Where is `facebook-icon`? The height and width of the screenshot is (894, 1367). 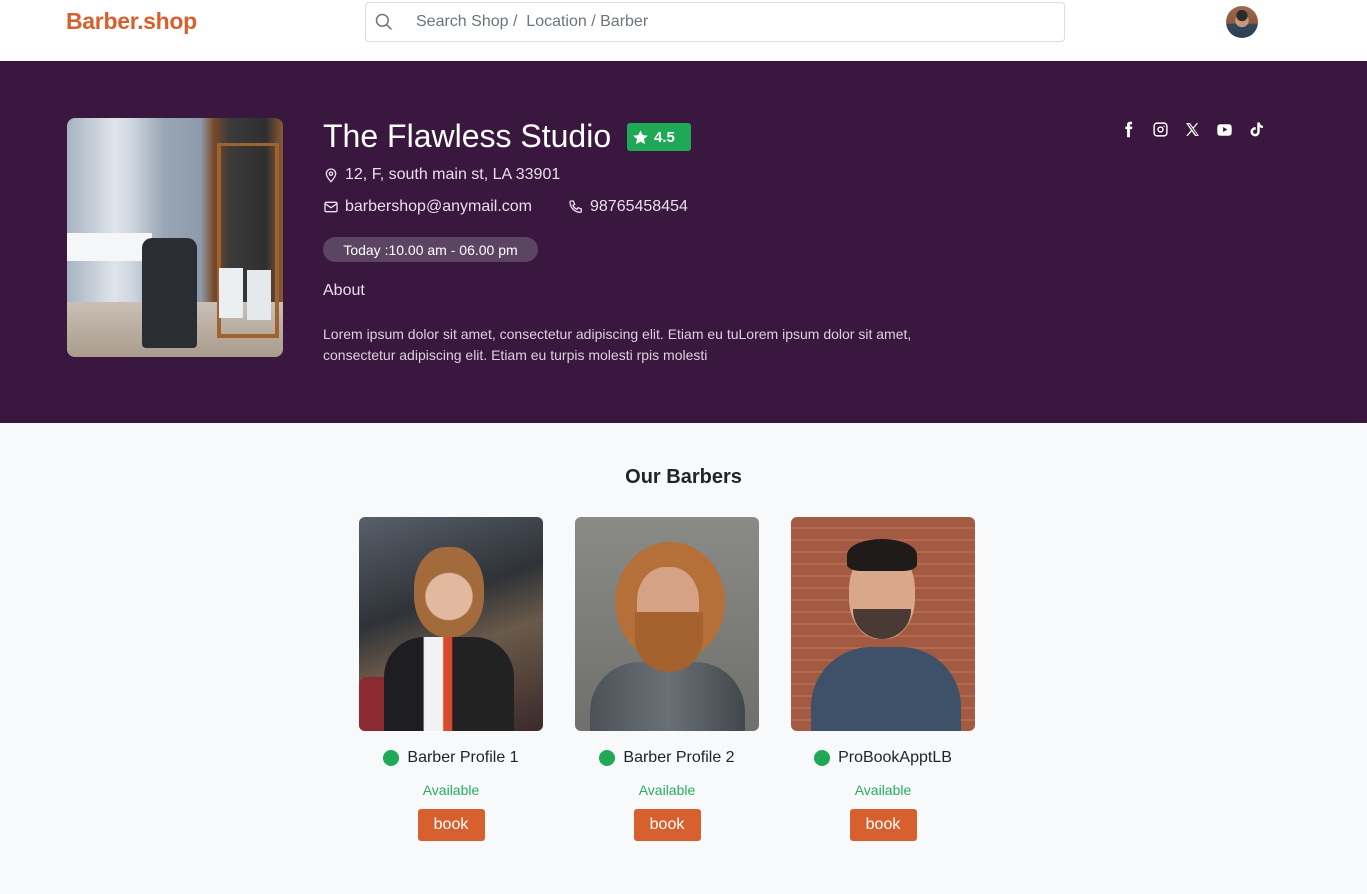 facebook-icon is located at coordinates (1128, 129).